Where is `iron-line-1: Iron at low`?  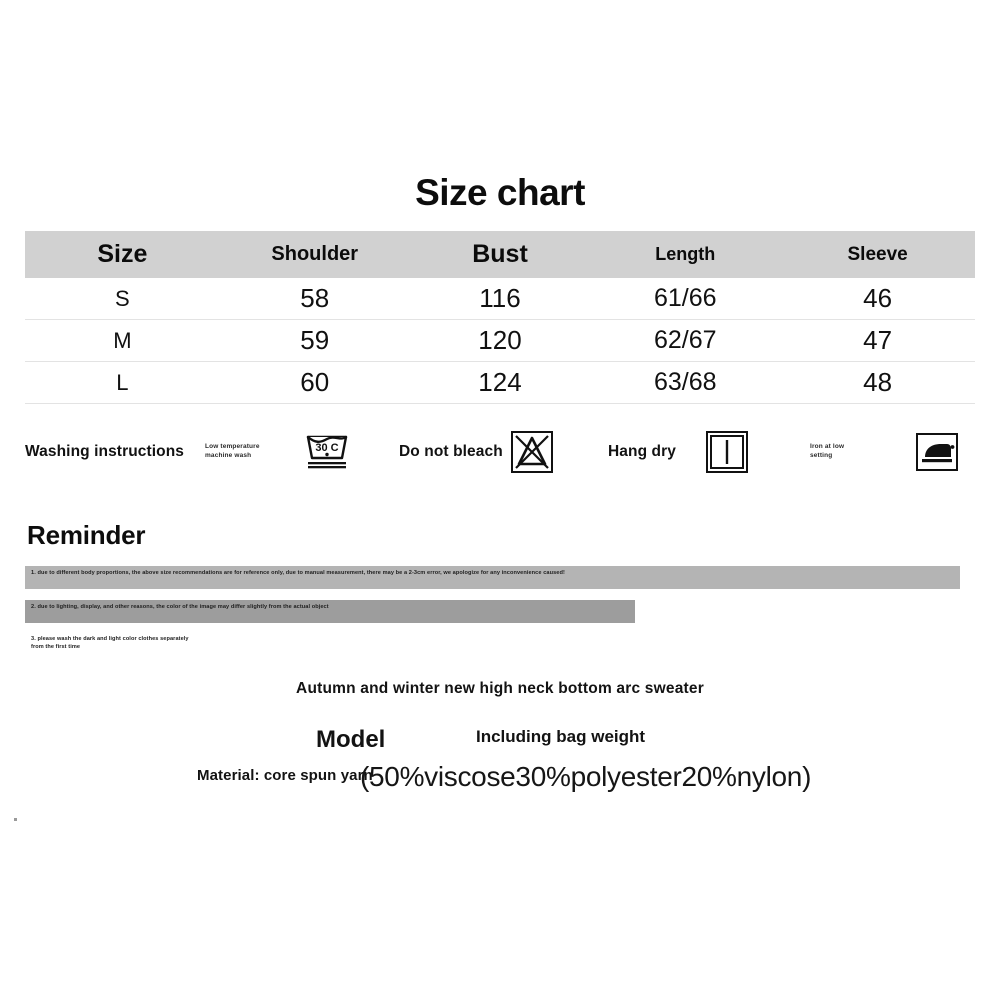
iron-line-1: Iron at low is located at coordinates (827, 447).